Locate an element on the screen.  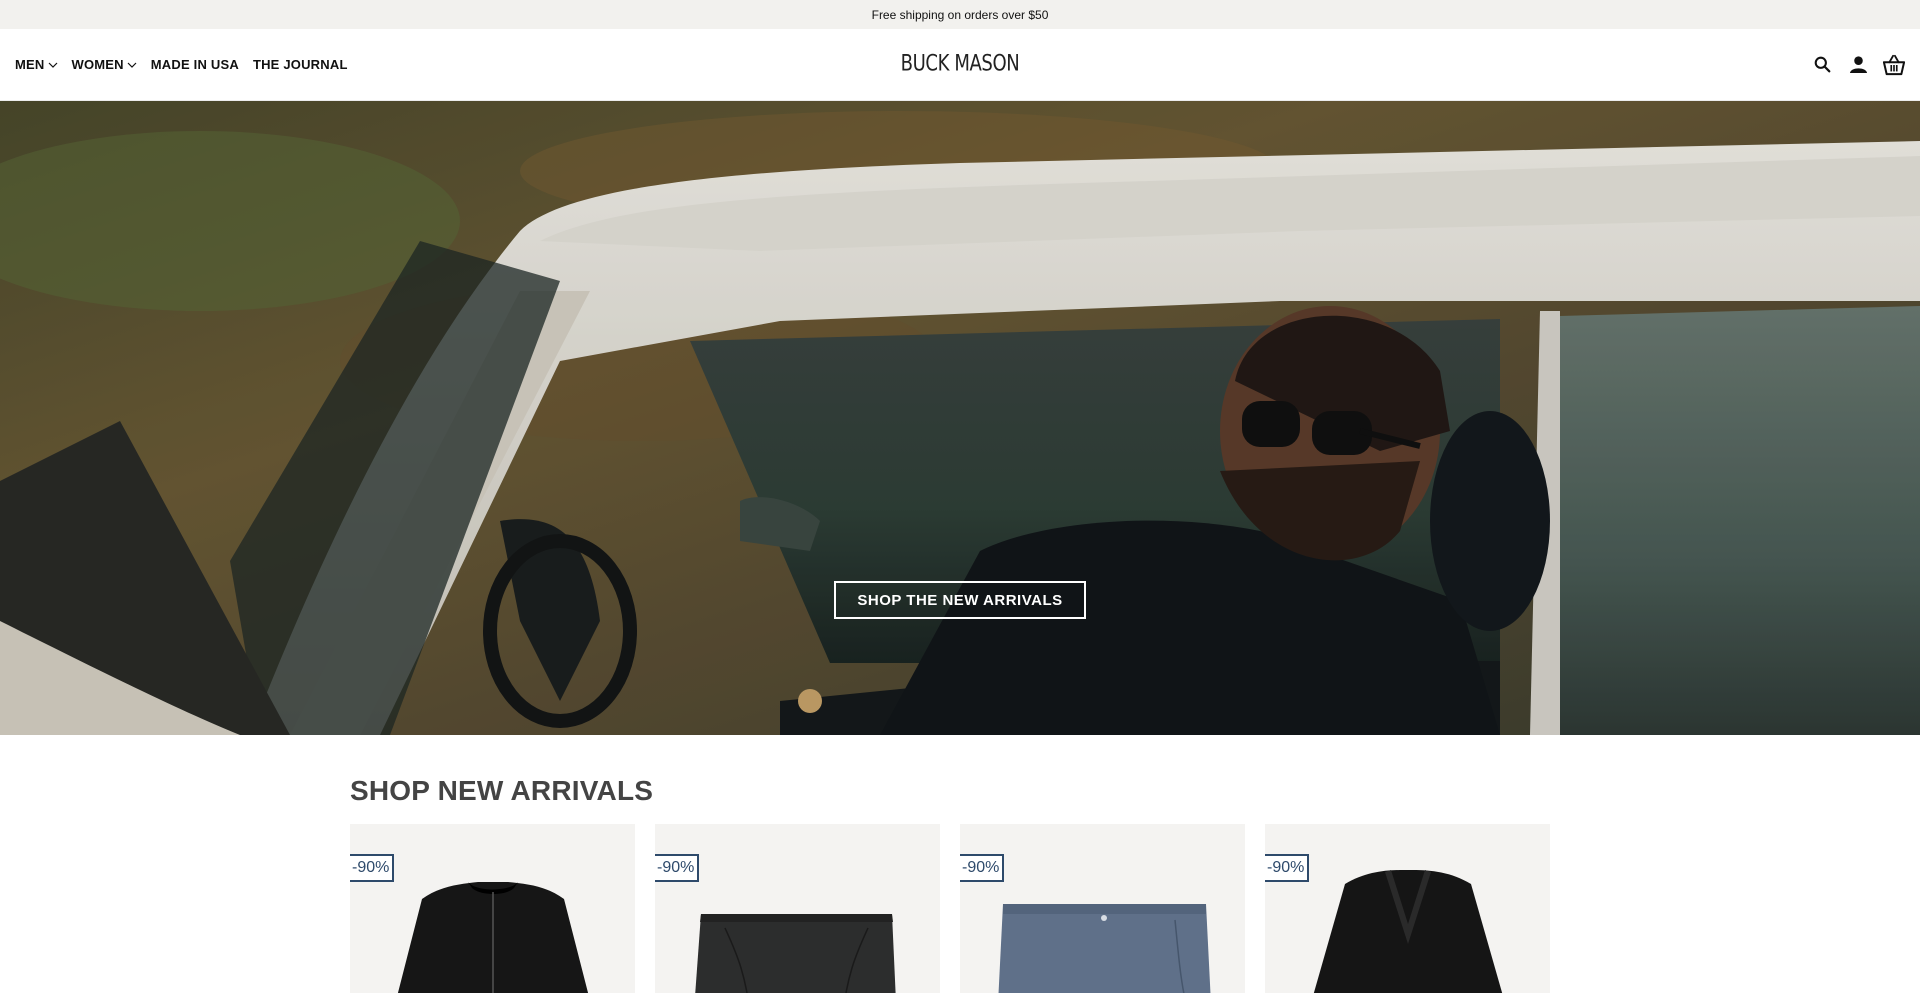
announcement-text: Free shipping on orders over $50 is located at coordinates (960, 14).